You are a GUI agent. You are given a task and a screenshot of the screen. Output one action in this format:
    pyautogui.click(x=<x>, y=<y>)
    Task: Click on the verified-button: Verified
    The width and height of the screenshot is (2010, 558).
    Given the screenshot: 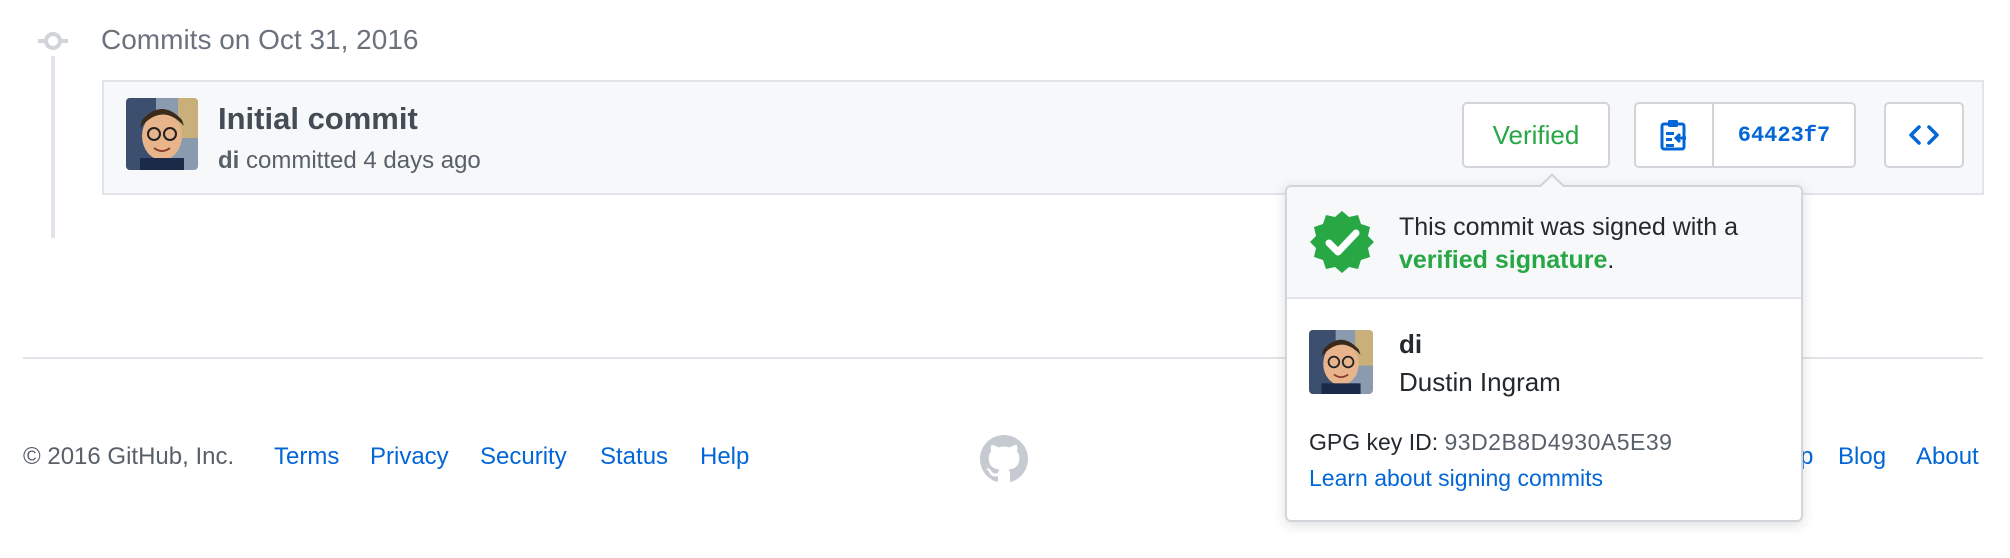 What is the action you would take?
    pyautogui.click(x=1536, y=135)
    